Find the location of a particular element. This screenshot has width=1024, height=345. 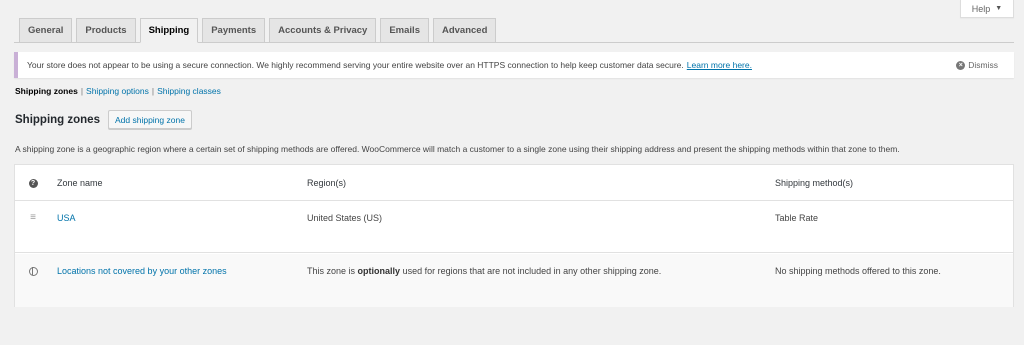

header-zone-name: Zone name is located at coordinates (80, 183).